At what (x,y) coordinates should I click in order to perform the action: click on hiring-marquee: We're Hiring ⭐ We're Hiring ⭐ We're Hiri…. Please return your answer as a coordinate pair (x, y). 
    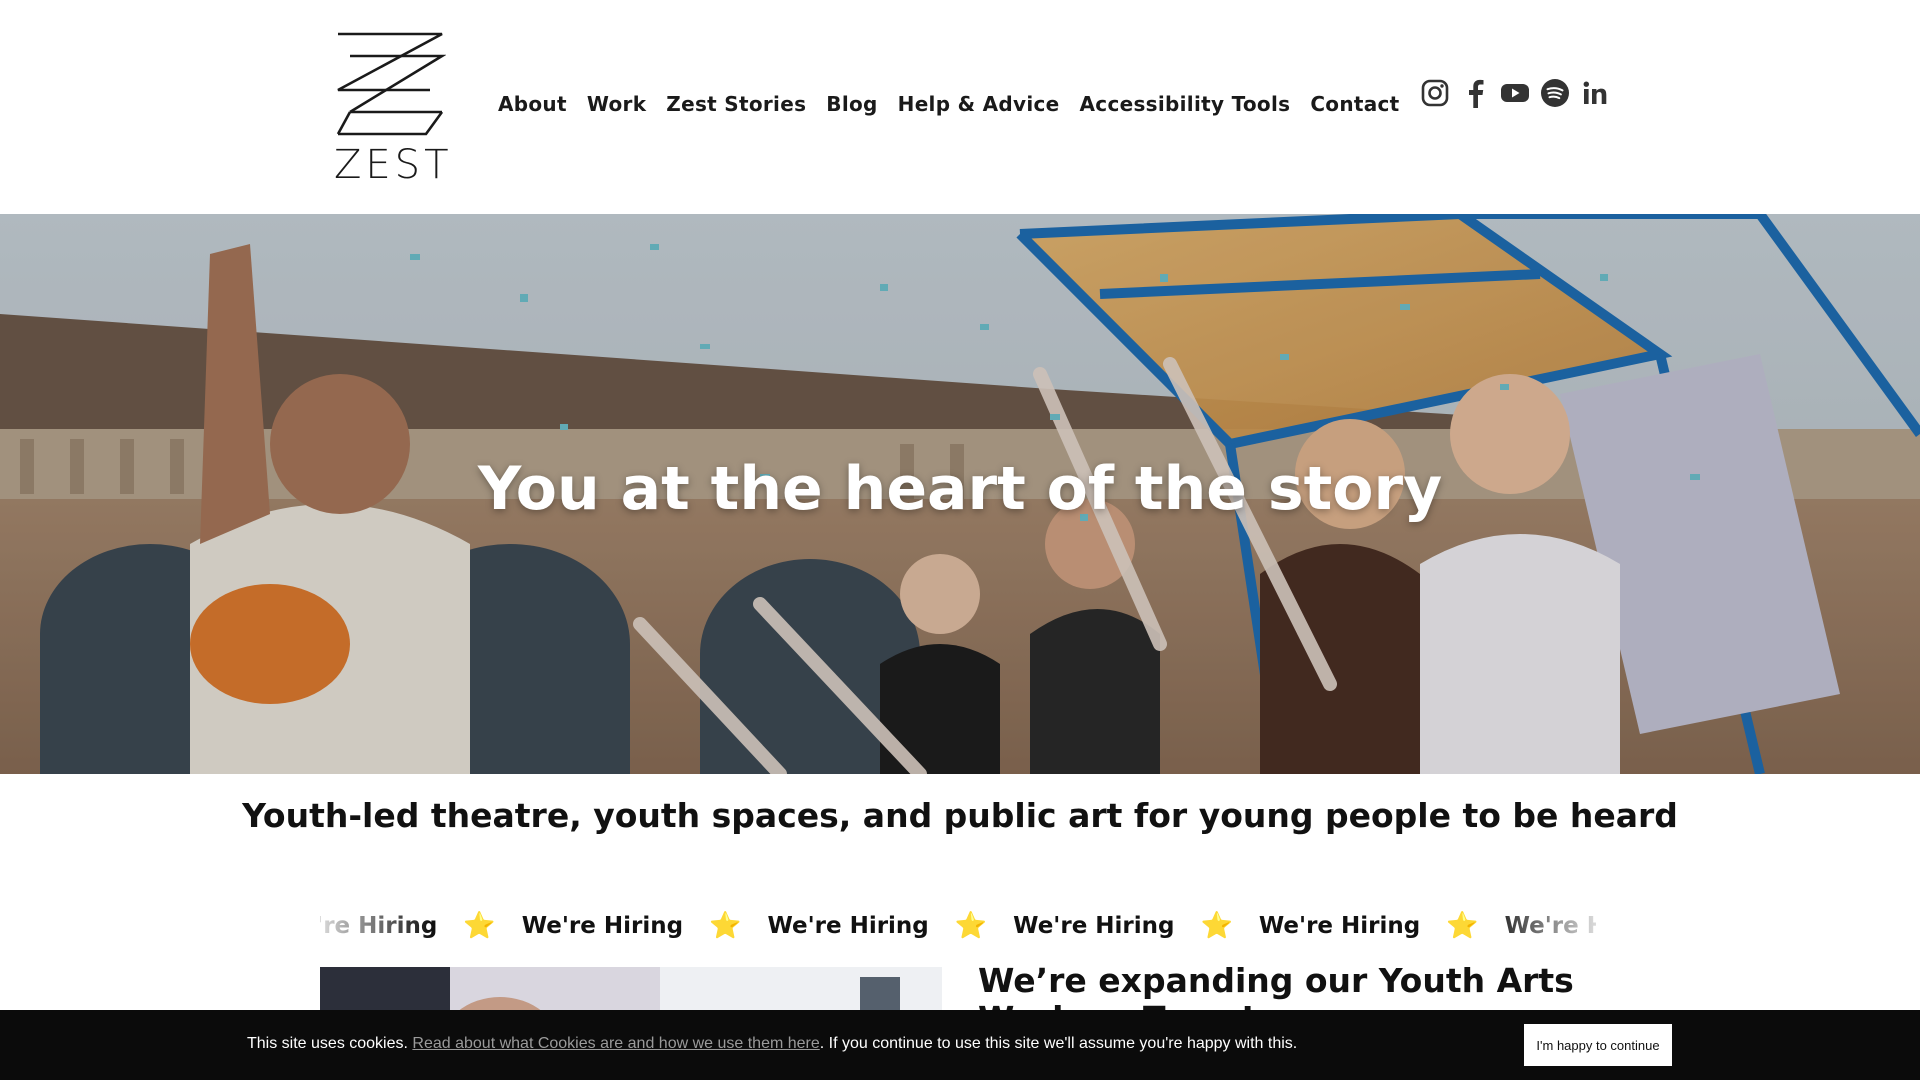
    Looking at the image, I should click on (958, 926).